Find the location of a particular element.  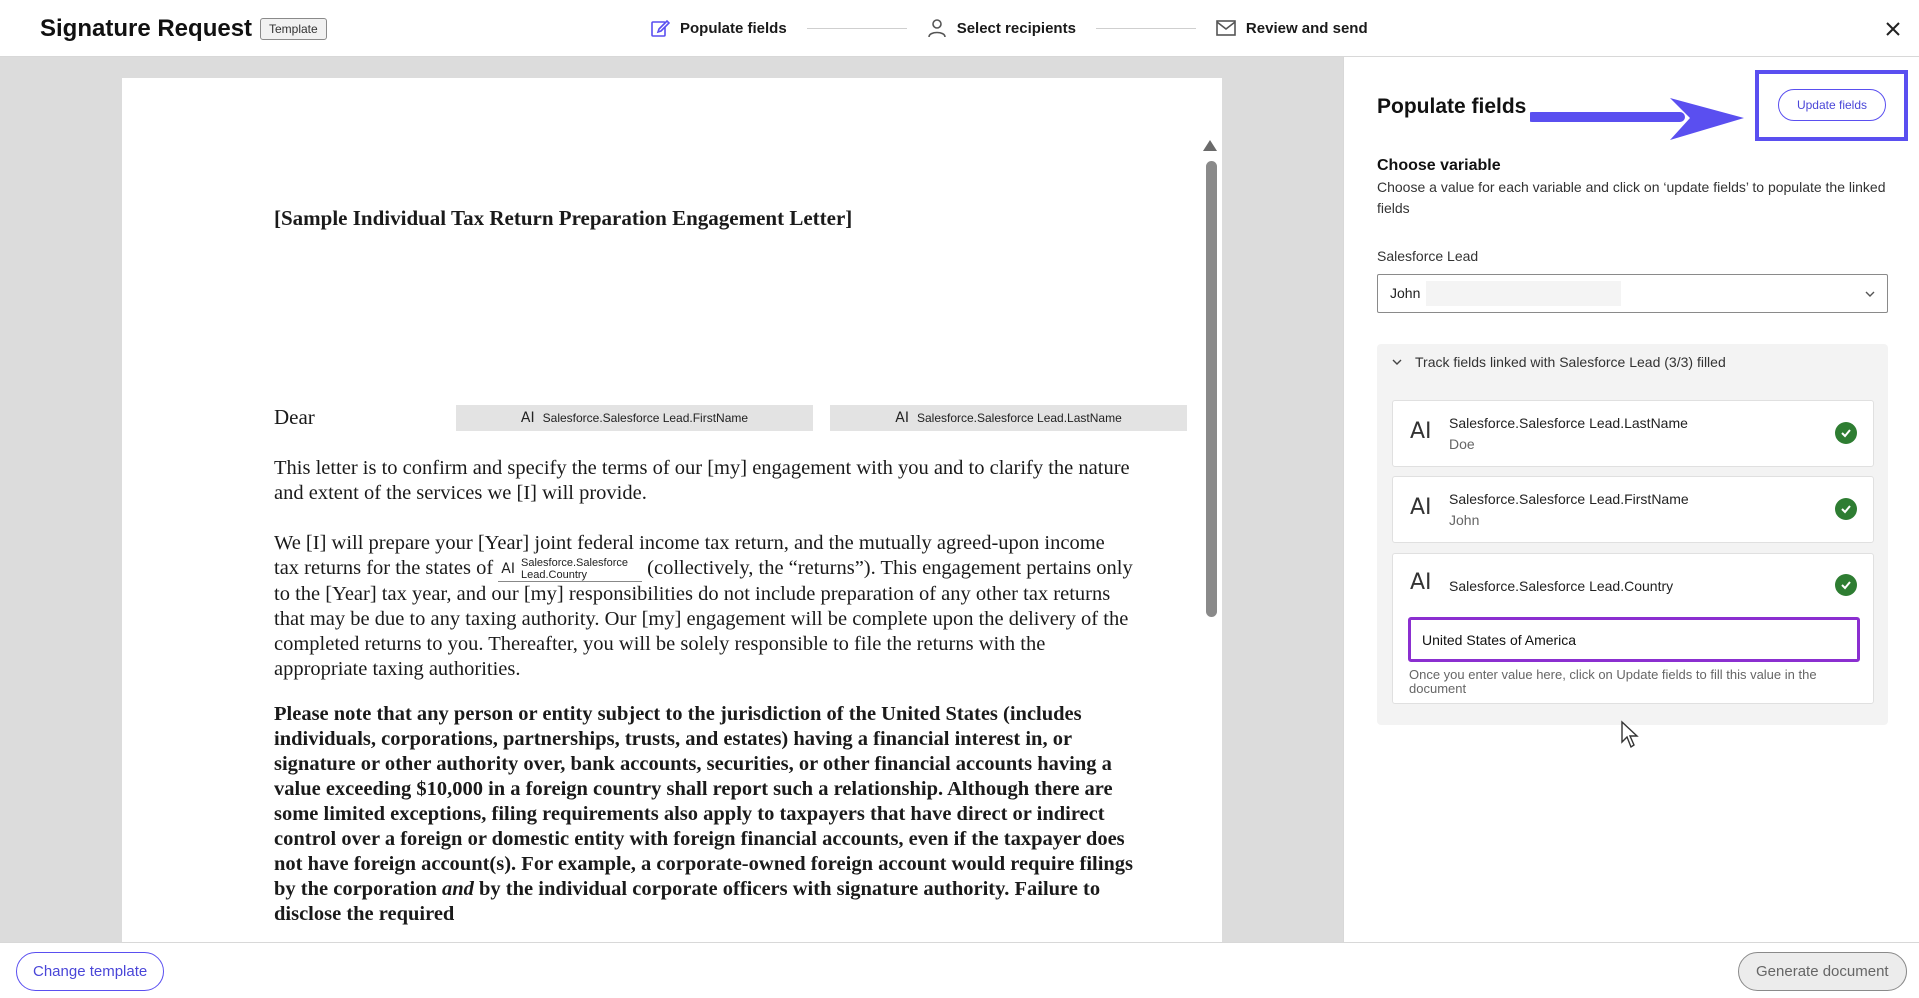

pointer-arrow-icon is located at coordinates (1637, 119).